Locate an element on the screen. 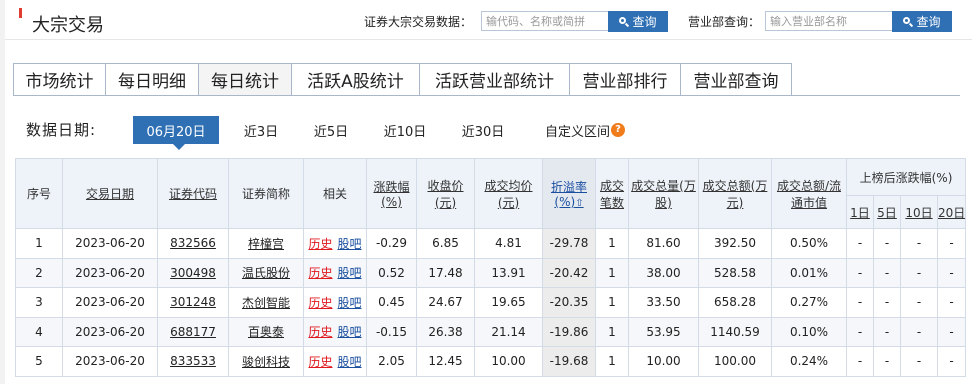  cell-seq: 2 is located at coordinates (39, 272).